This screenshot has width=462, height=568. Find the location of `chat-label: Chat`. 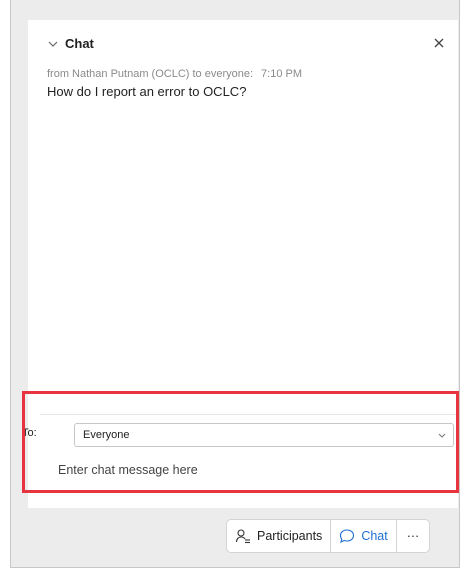

chat-label: Chat is located at coordinates (374, 536).